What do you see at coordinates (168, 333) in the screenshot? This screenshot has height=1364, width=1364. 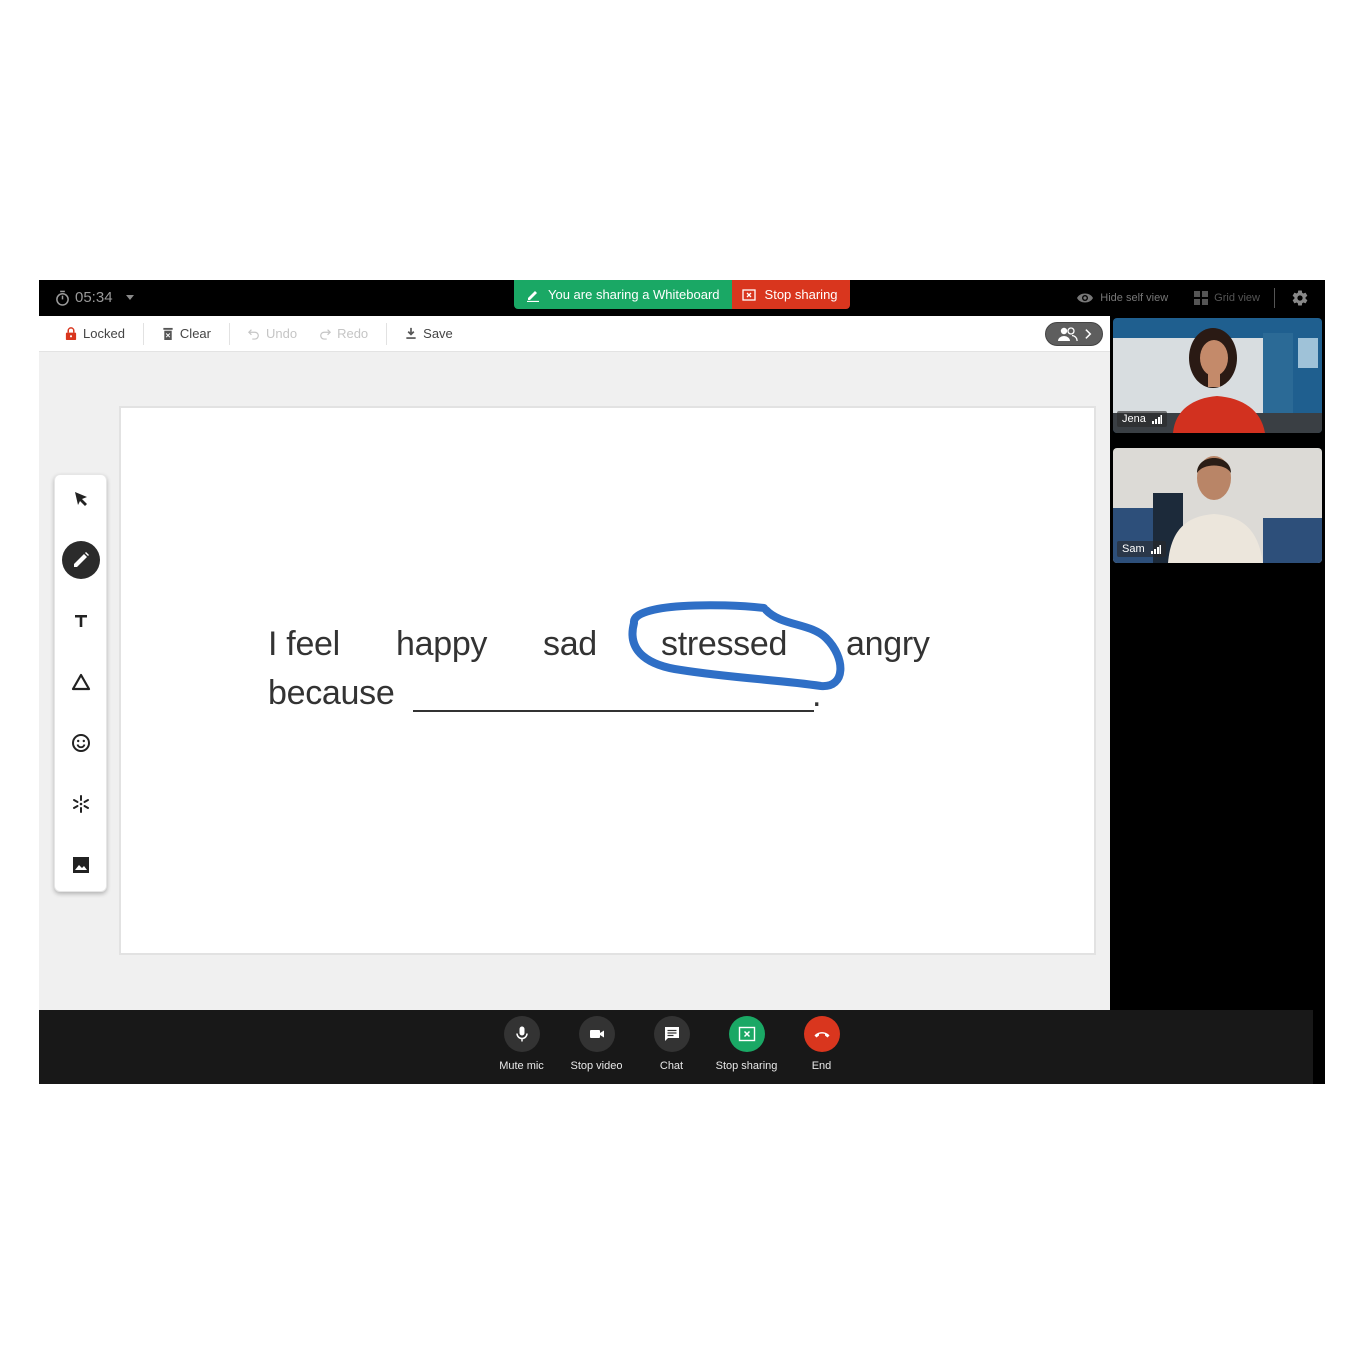 I see `trash-icon` at bounding box center [168, 333].